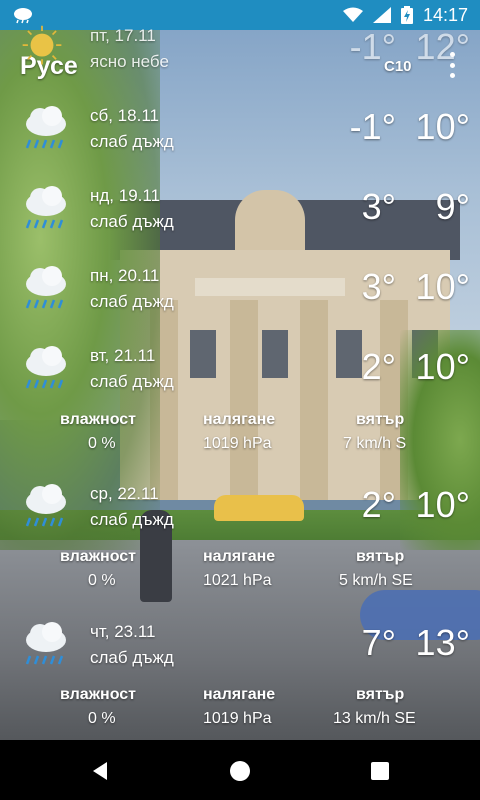  What do you see at coordinates (442, 642) in the screenshot?
I see `temp-max: 13°` at bounding box center [442, 642].